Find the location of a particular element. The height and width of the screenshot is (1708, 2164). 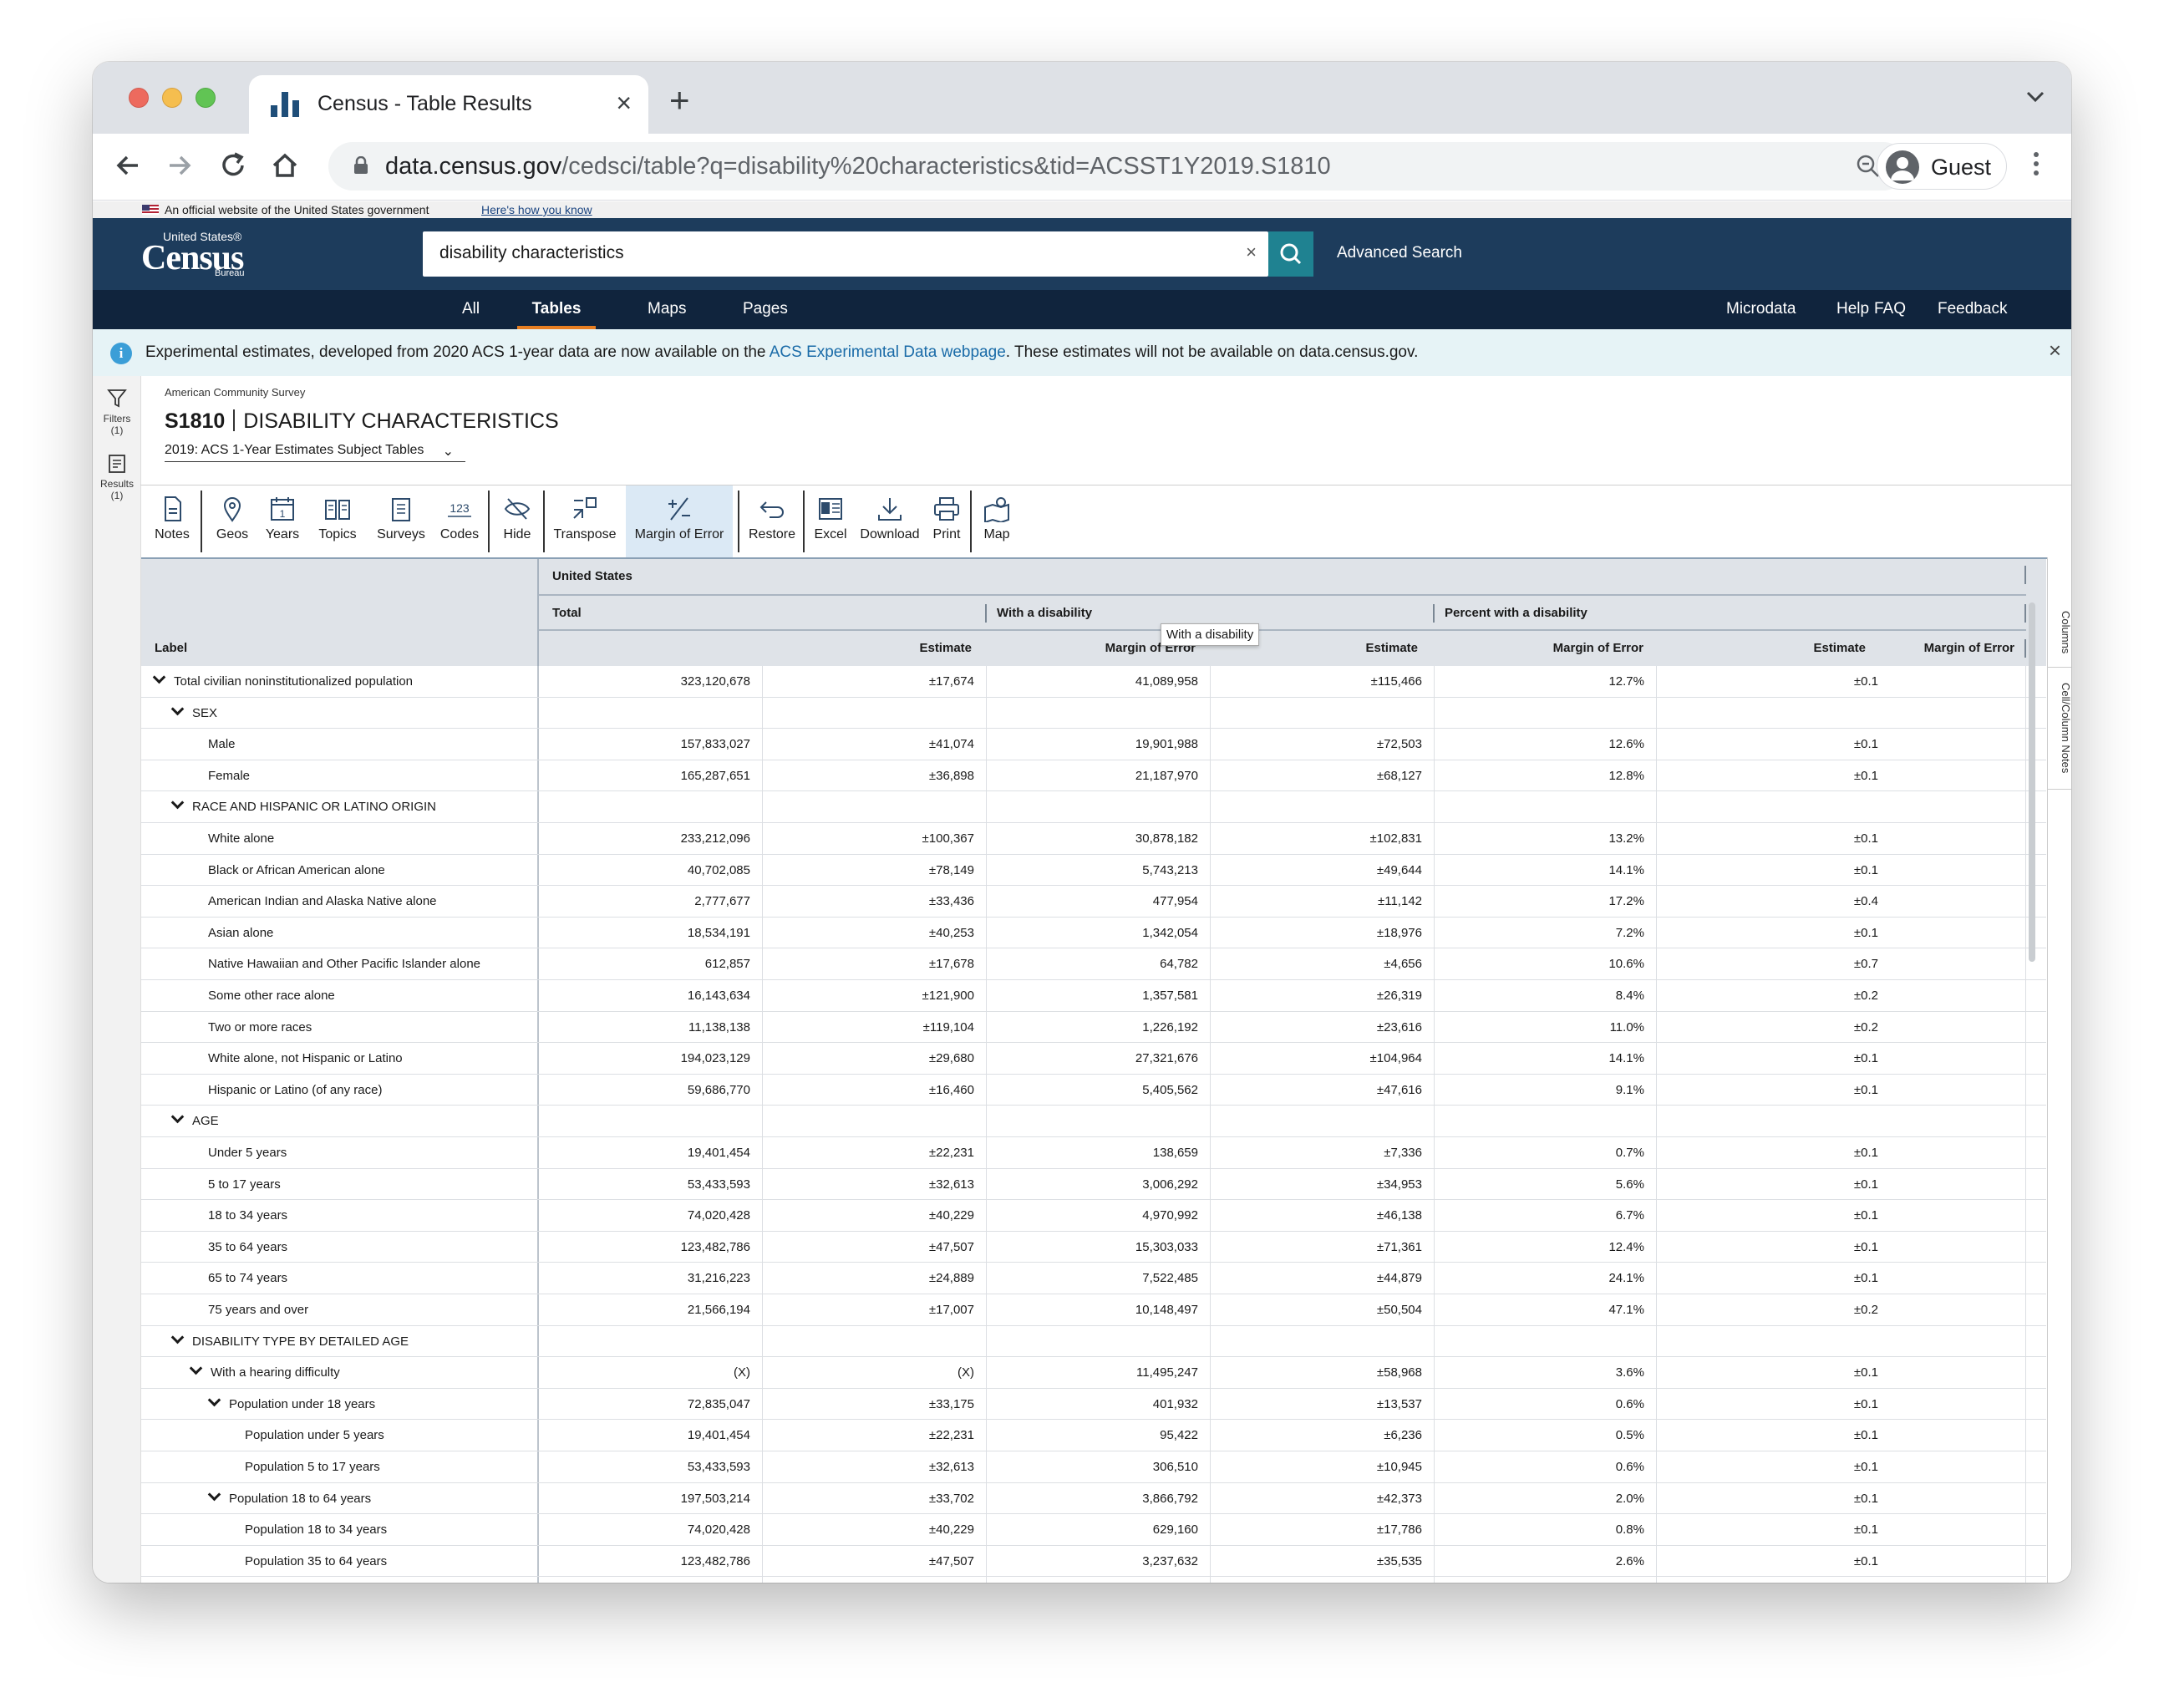

reload-icon is located at coordinates (233, 165).